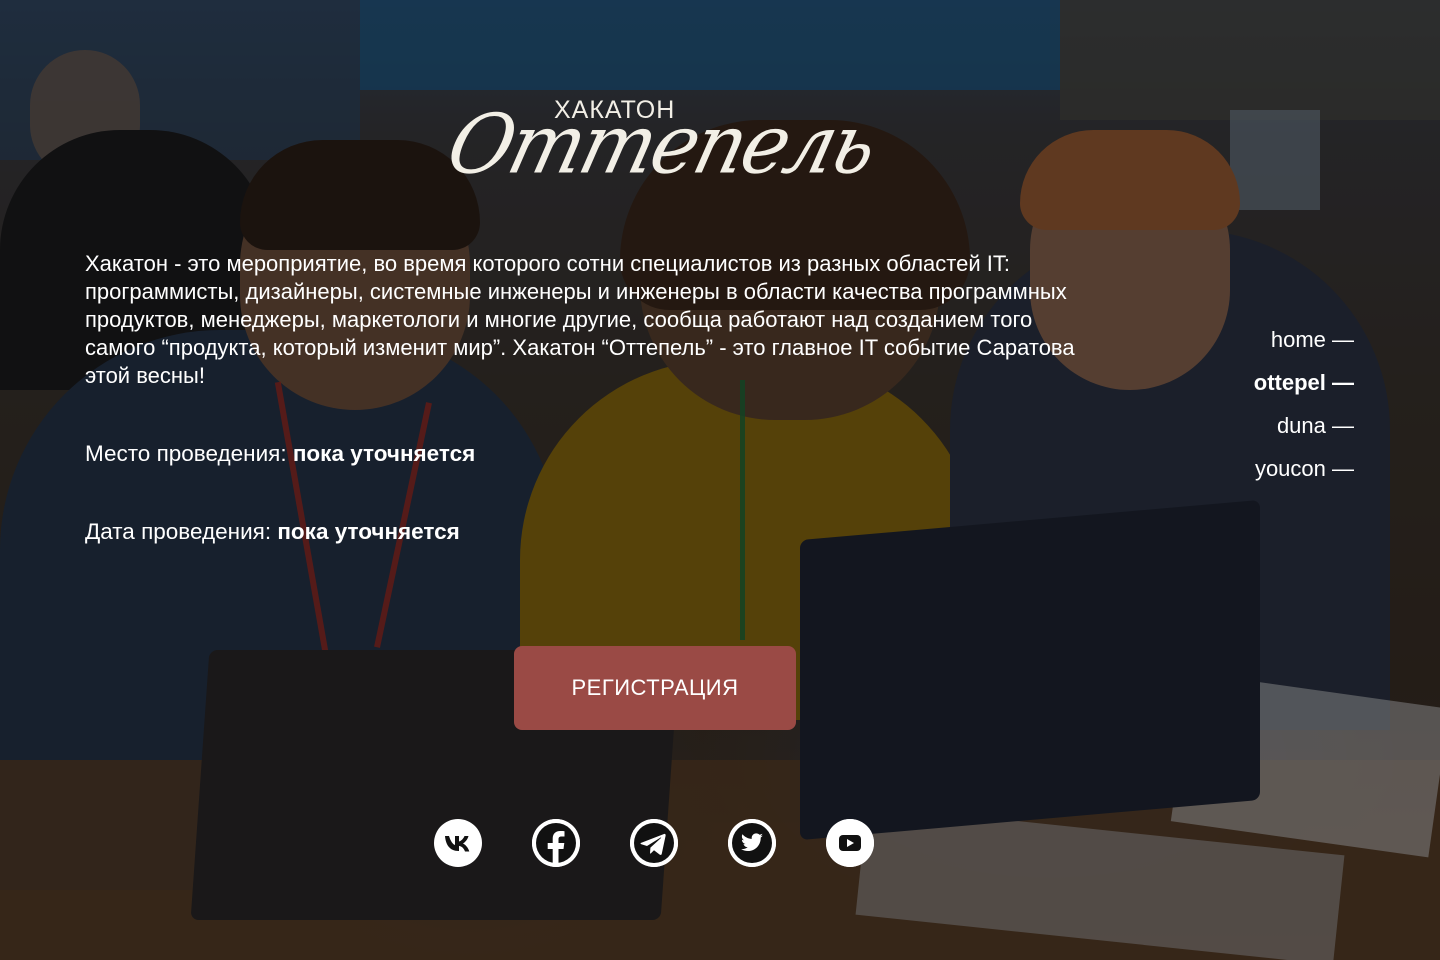  What do you see at coordinates (850, 843) in the screenshot?
I see `youtube-icon` at bounding box center [850, 843].